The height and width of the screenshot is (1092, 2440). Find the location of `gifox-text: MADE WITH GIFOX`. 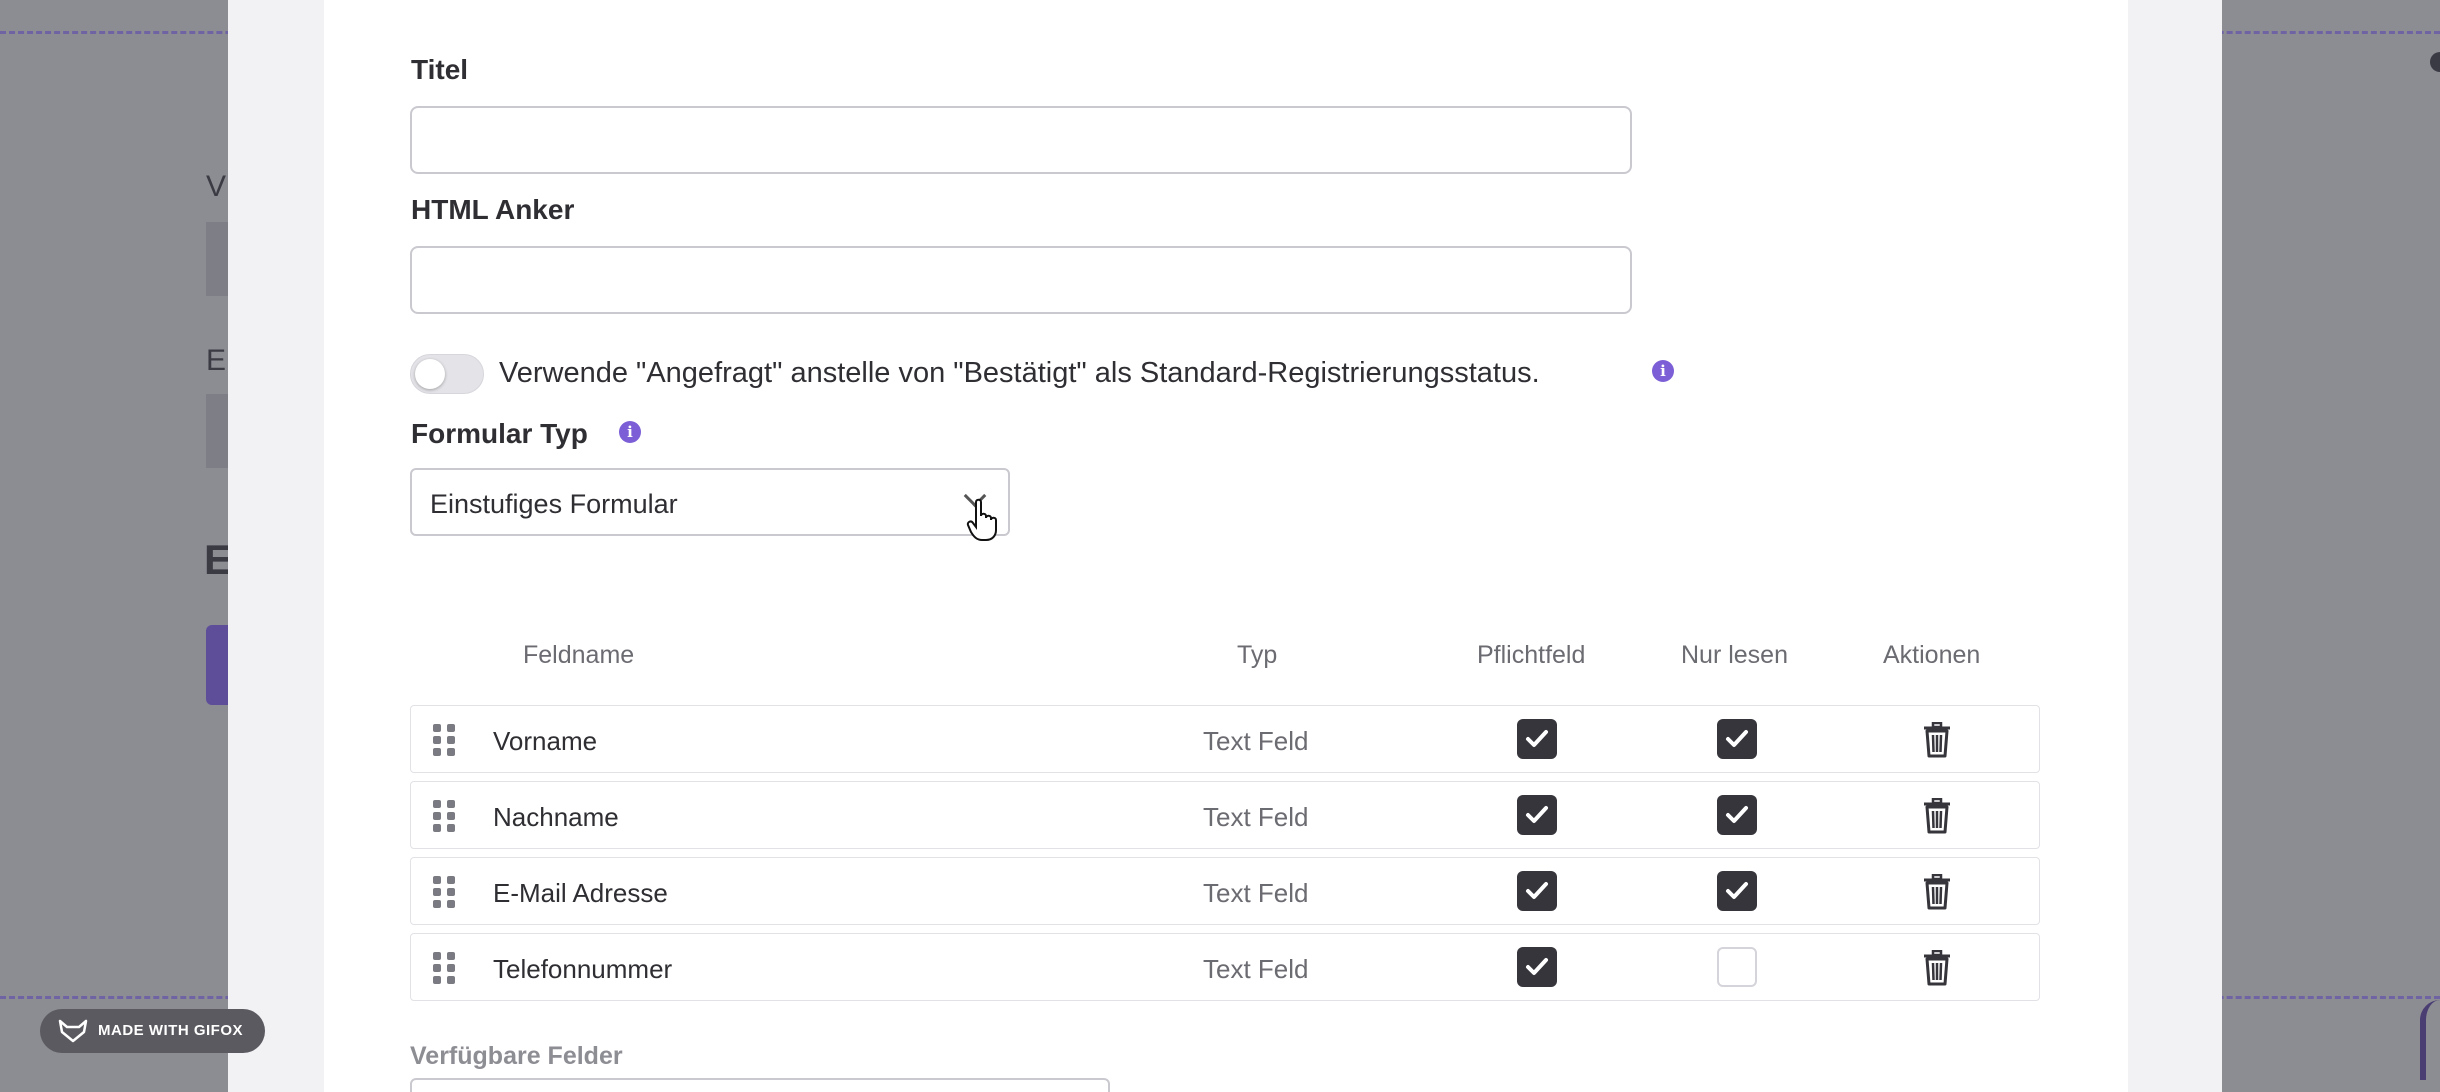

gifox-text: MADE WITH GIFOX is located at coordinates (170, 1030).